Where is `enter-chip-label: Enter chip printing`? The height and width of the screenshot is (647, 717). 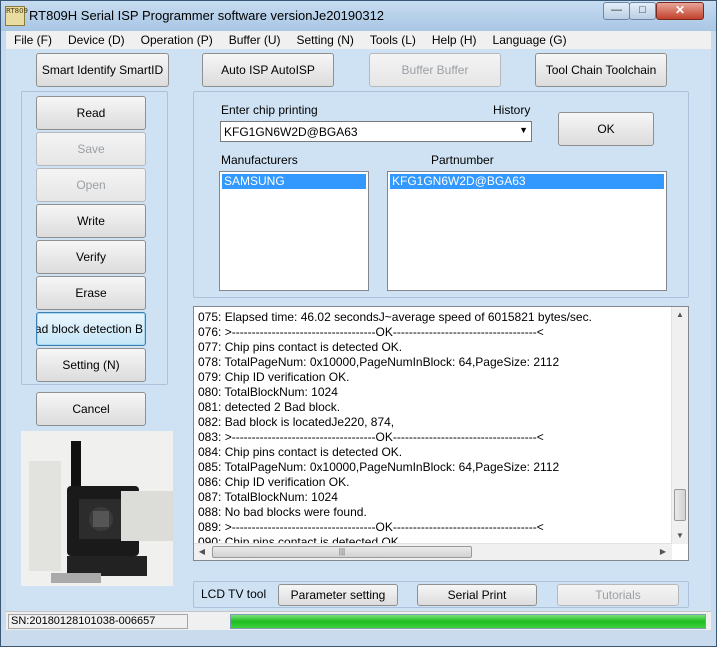 enter-chip-label: Enter chip printing is located at coordinates (269, 110).